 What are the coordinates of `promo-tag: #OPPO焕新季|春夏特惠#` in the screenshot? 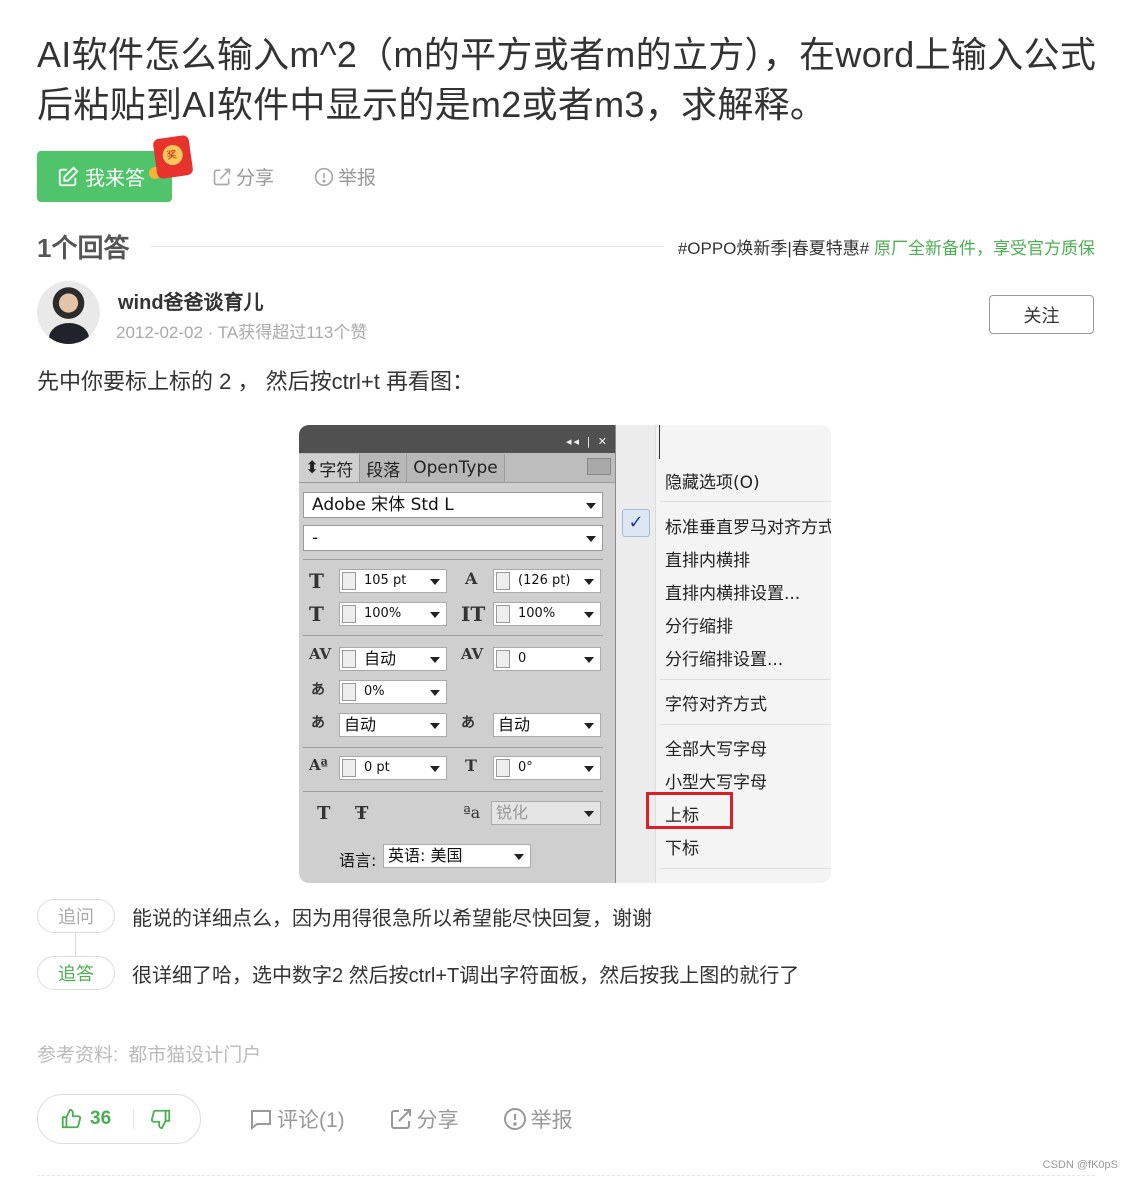 It's located at (773, 248).